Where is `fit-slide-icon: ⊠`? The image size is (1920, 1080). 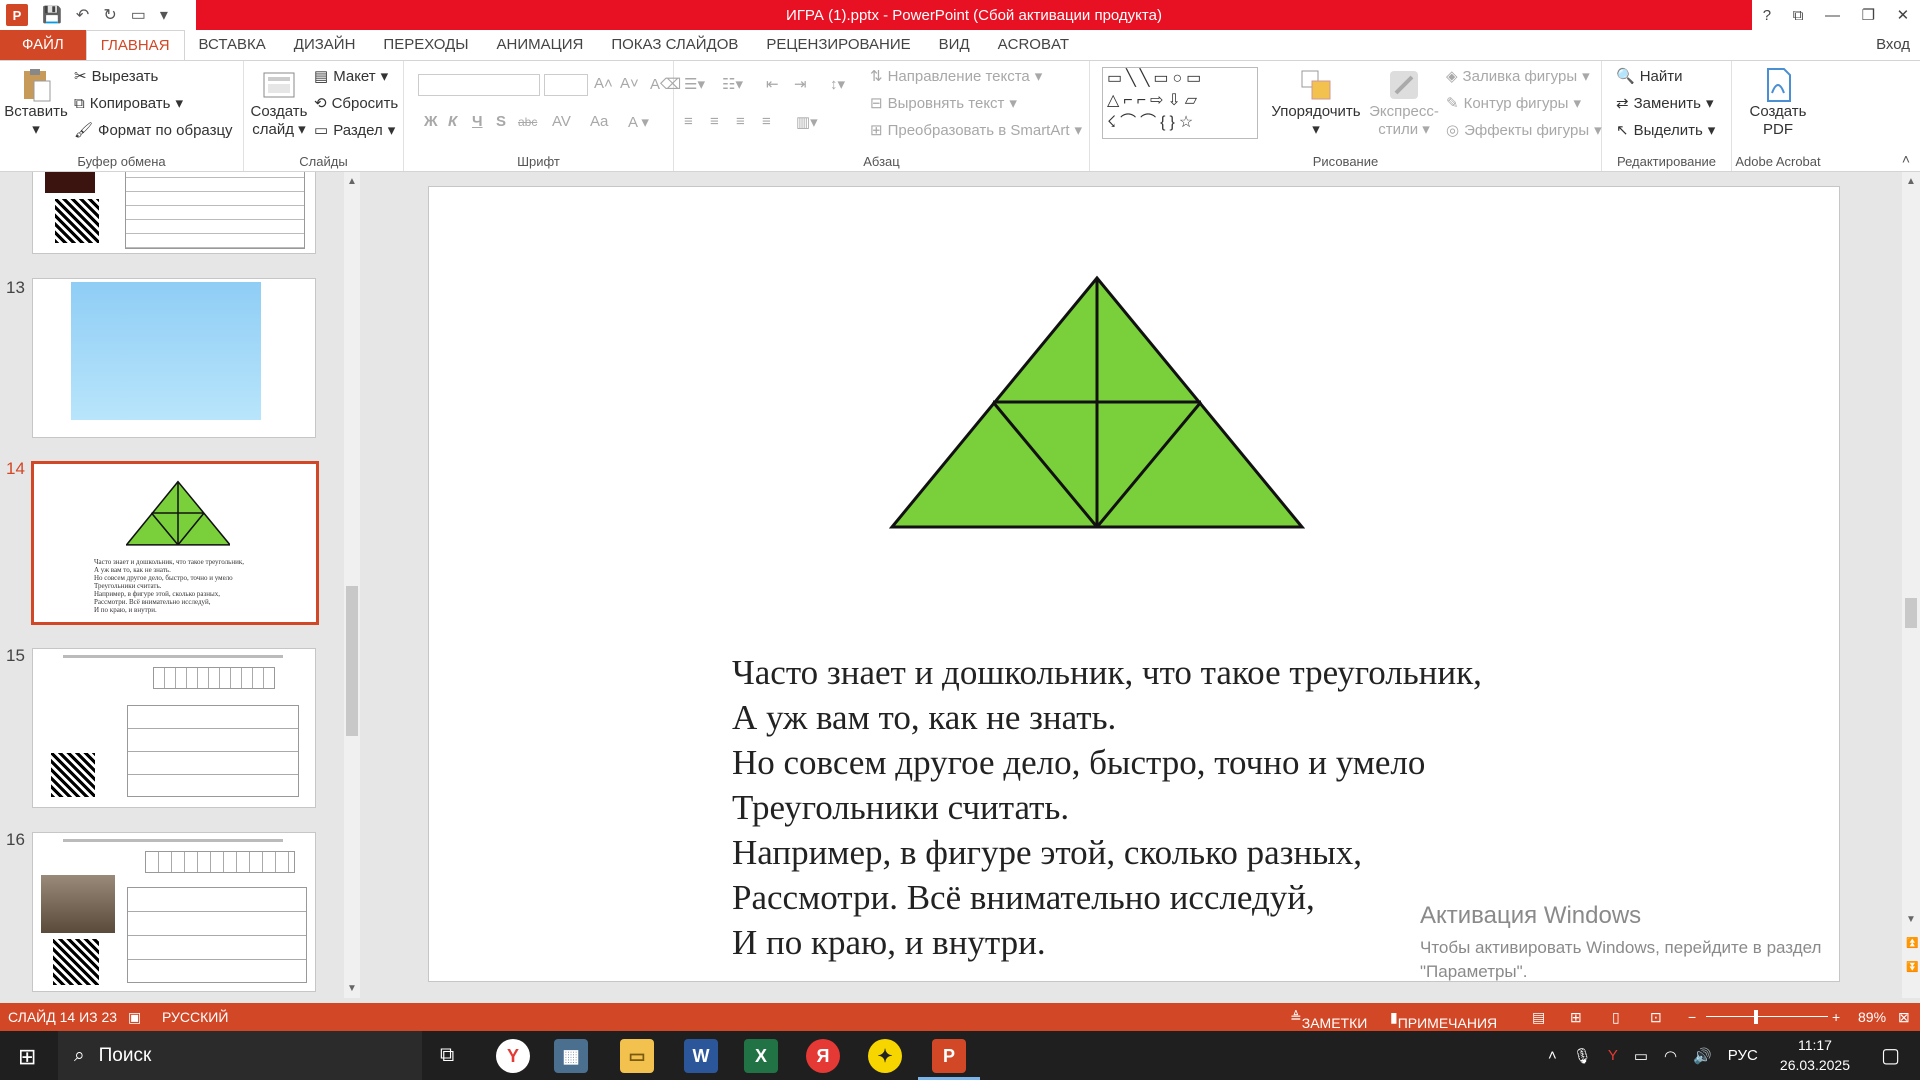
fit-slide-icon: ⊠ is located at coordinates (1904, 1017).